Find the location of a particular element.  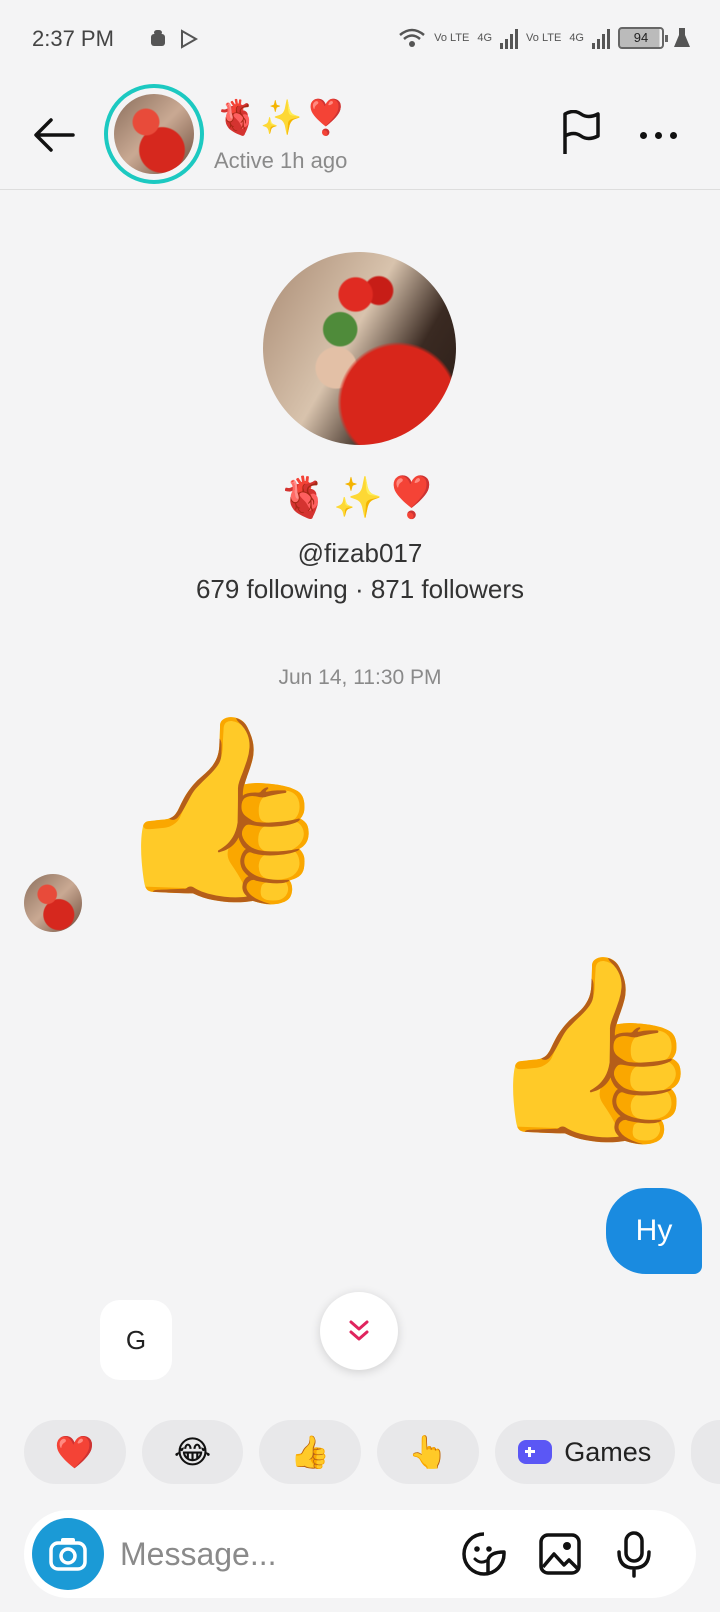

sticker-icon is located at coordinates (484, 1554).